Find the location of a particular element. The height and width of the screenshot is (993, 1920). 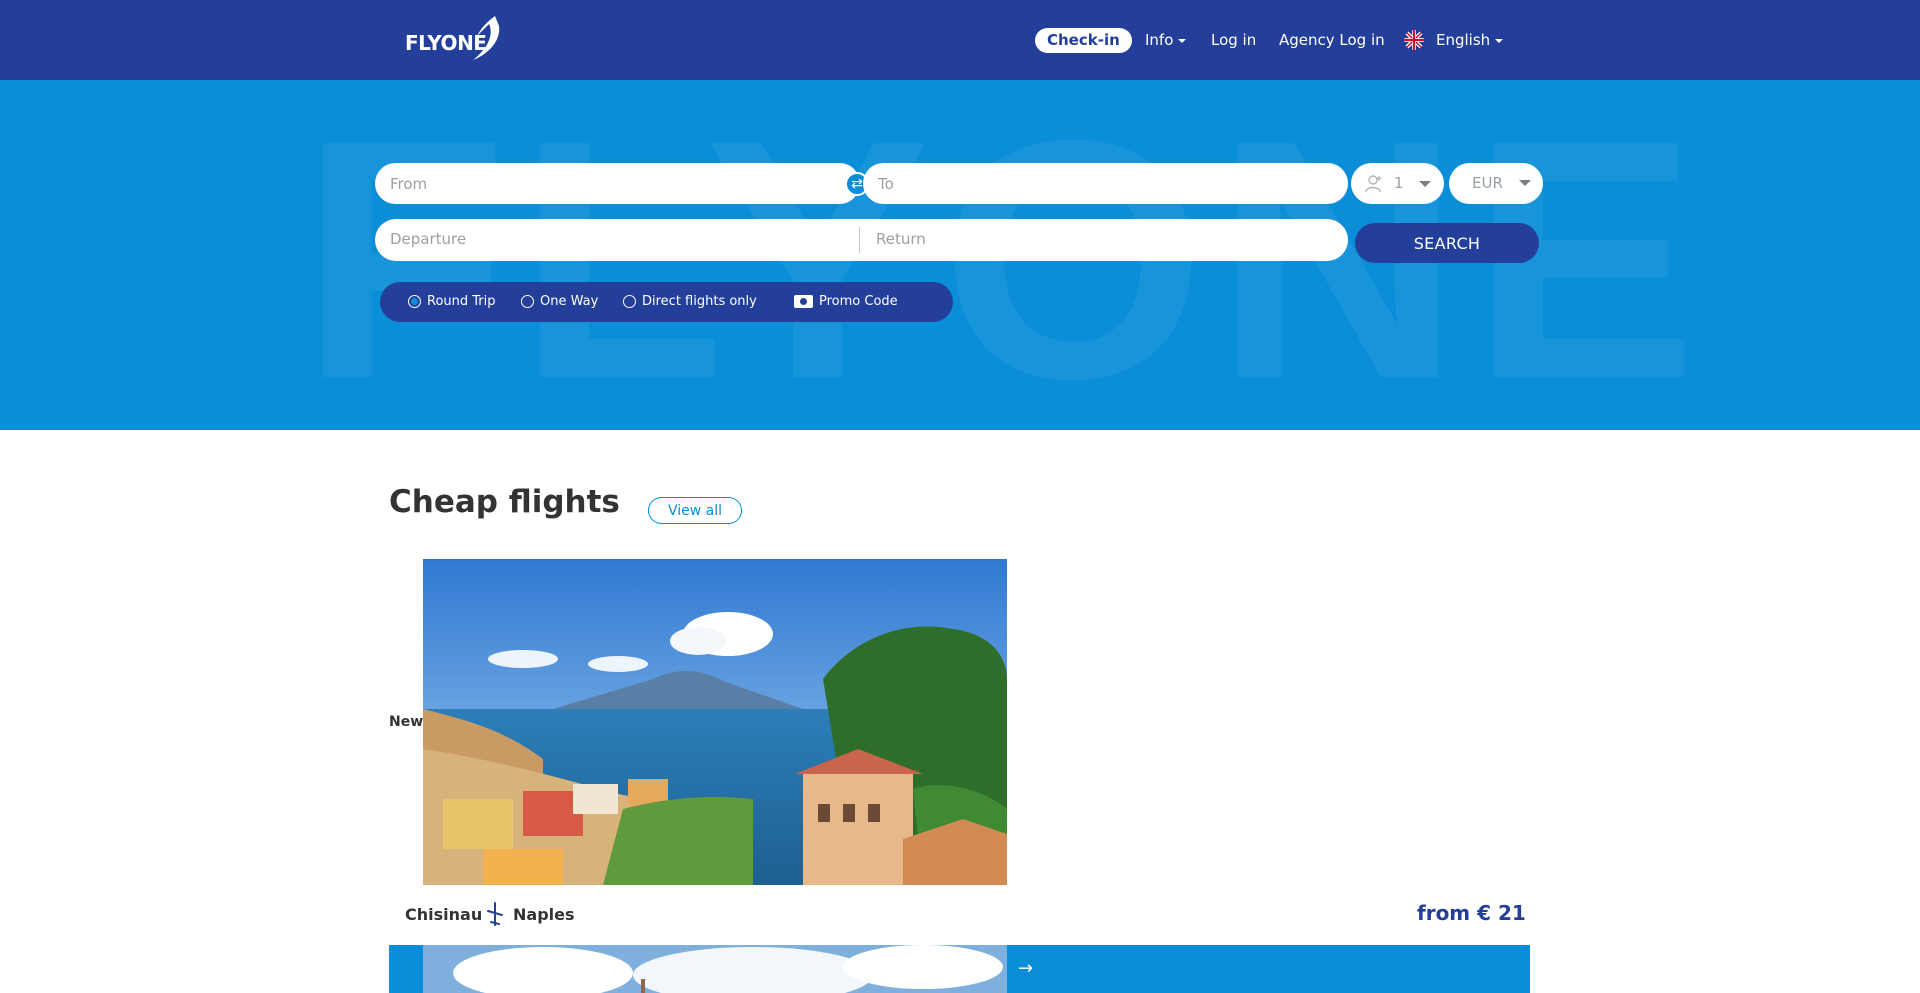

uk-flag-icon is located at coordinates (1414, 40).